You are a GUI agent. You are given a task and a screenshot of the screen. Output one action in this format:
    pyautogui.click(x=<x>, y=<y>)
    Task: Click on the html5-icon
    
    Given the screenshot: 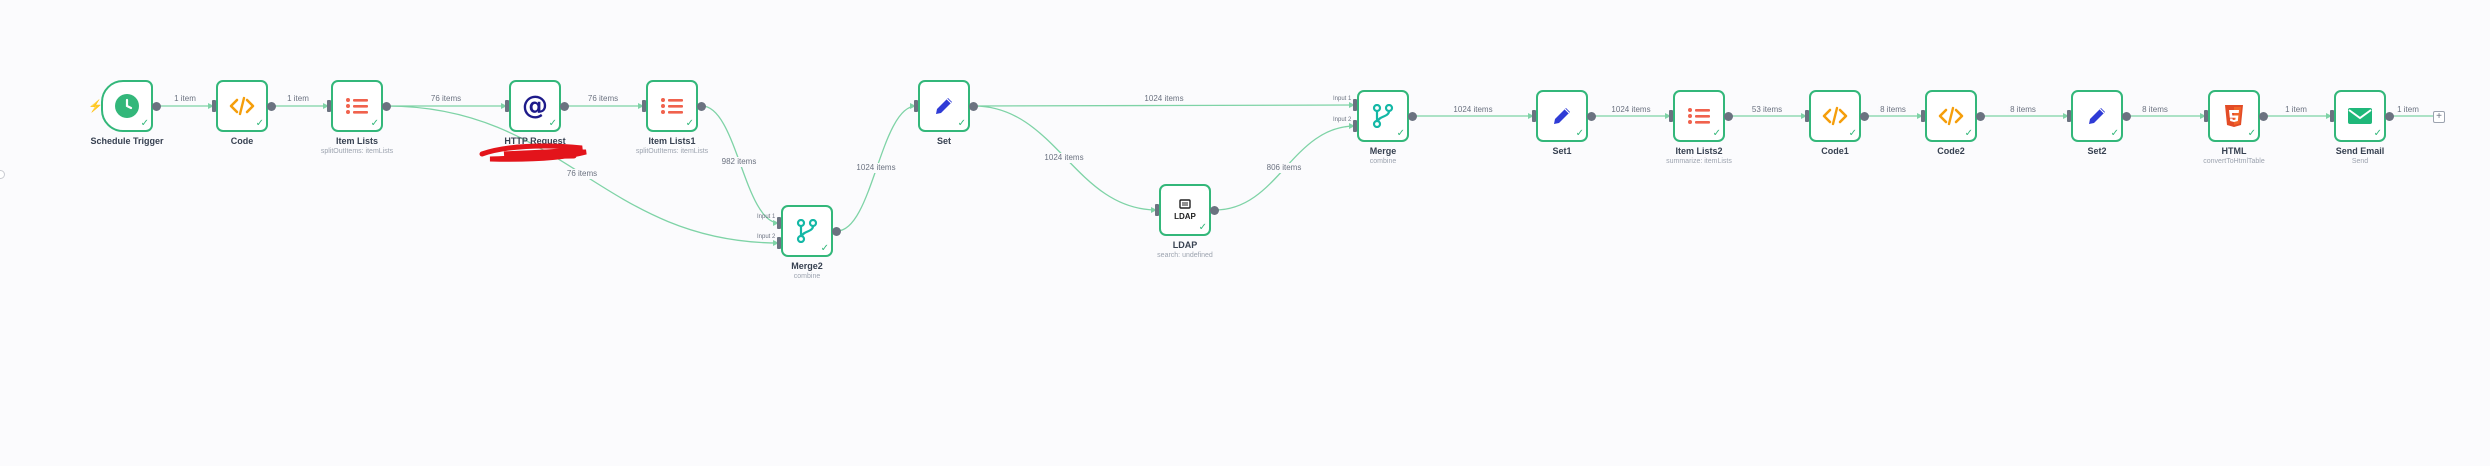 What is the action you would take?
    pyautogui.click(x=2234, y=116)
    